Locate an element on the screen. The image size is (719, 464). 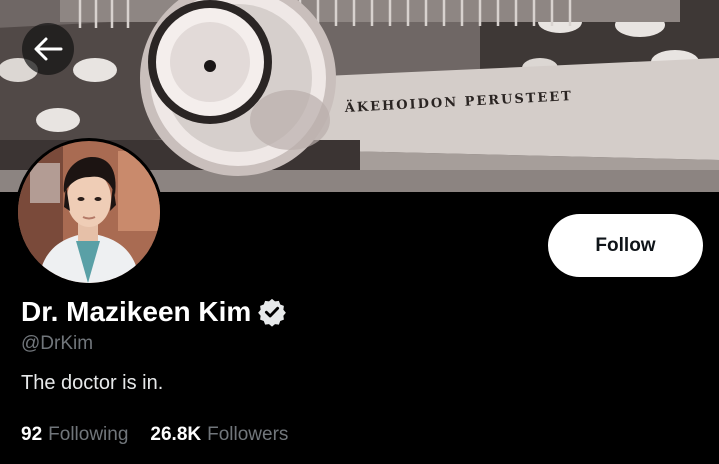
following-stat: 92 Following is located at coordinates (74, 435).